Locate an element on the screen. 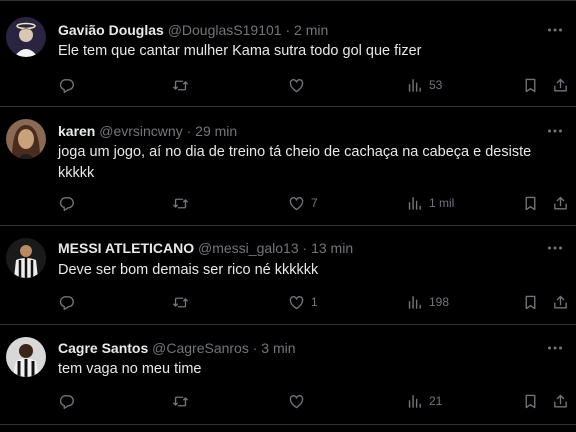  views-count: 53 is located at coordinates (436, 85).